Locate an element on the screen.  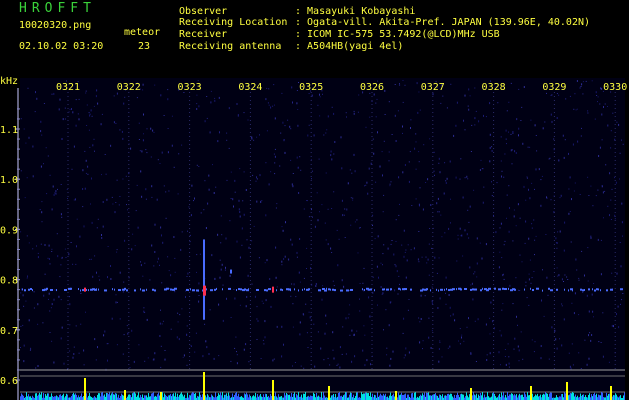
observer-label: Observer is located at coordinates (203, 11).